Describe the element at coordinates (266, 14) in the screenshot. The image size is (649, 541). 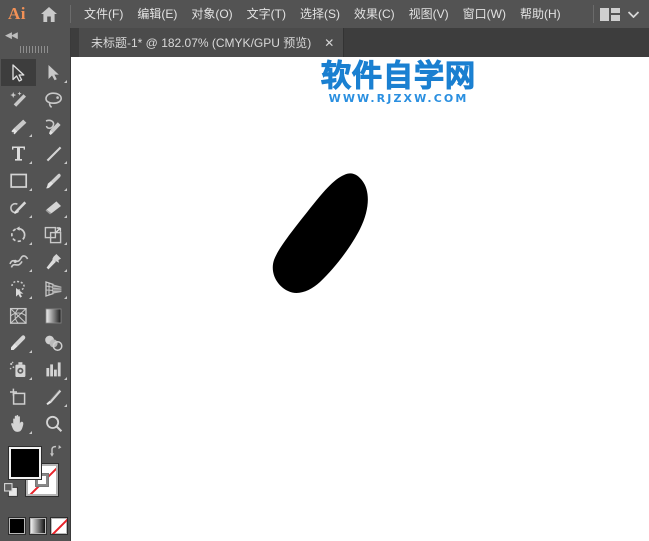
I see `menu-type: 文字(T)` at that location.